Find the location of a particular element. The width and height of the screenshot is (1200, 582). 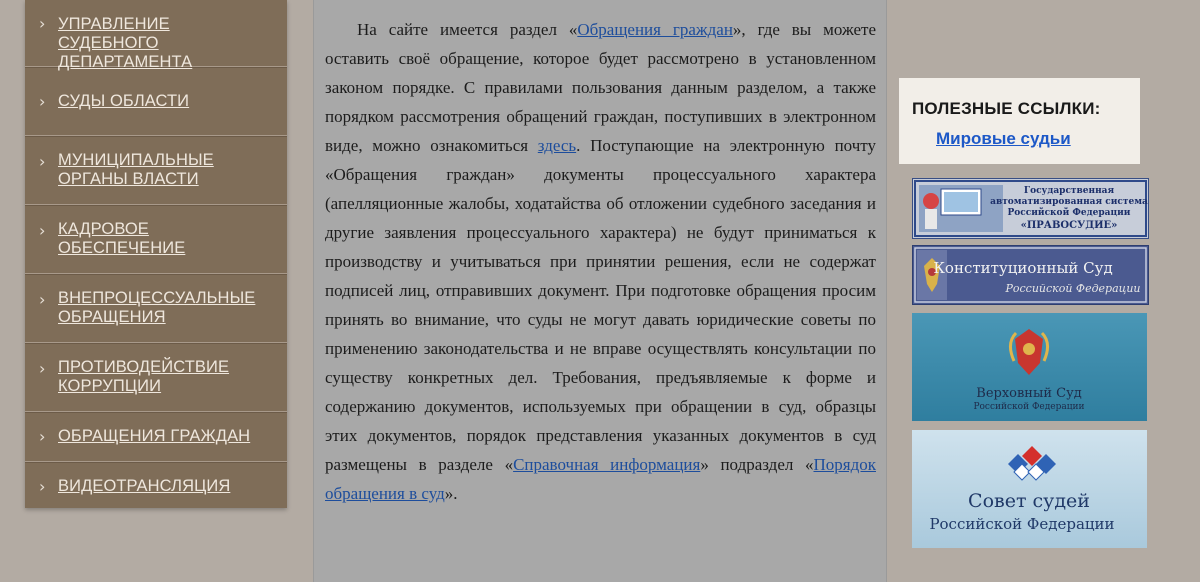

supreme-court-banner: Верховный Суд Российской Федерации is located at coordinates (1029, 367).